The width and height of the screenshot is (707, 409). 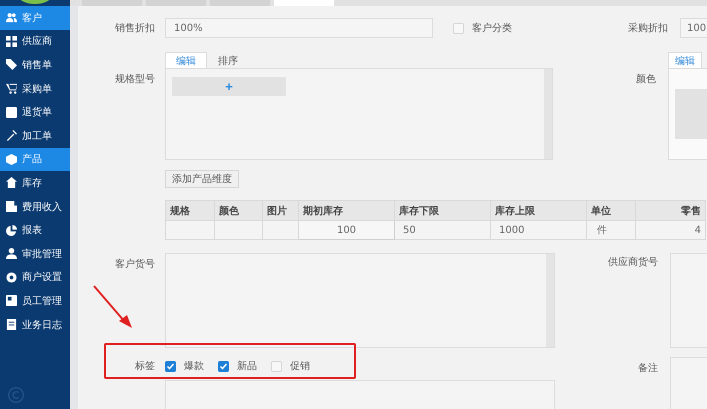 What do you see at coordinates (247, 366) in the screenshot?
I see `checkbox-label: 新品` at bounding box center [247, 366].